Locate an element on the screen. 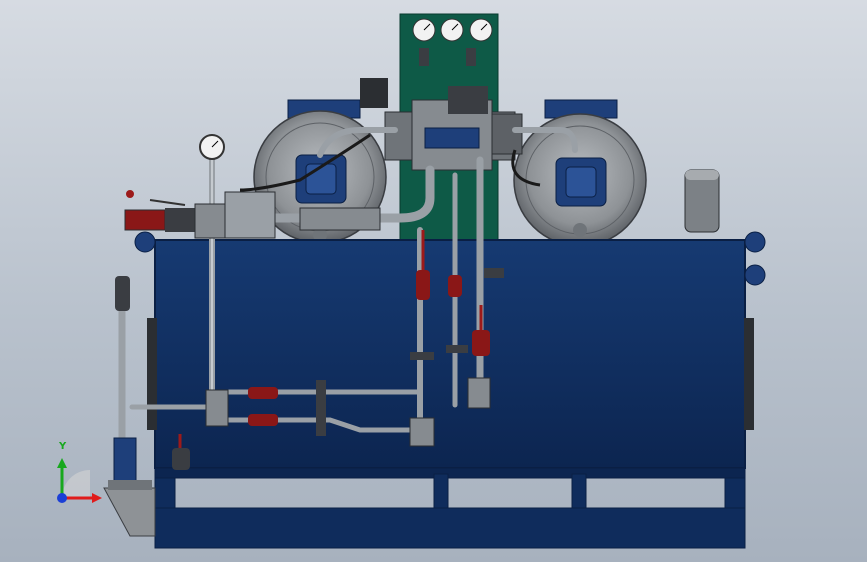 Image resolution: width=867 pixels, height=562 pixels. y-axis-label: Y is located at coordinates (63, 446).